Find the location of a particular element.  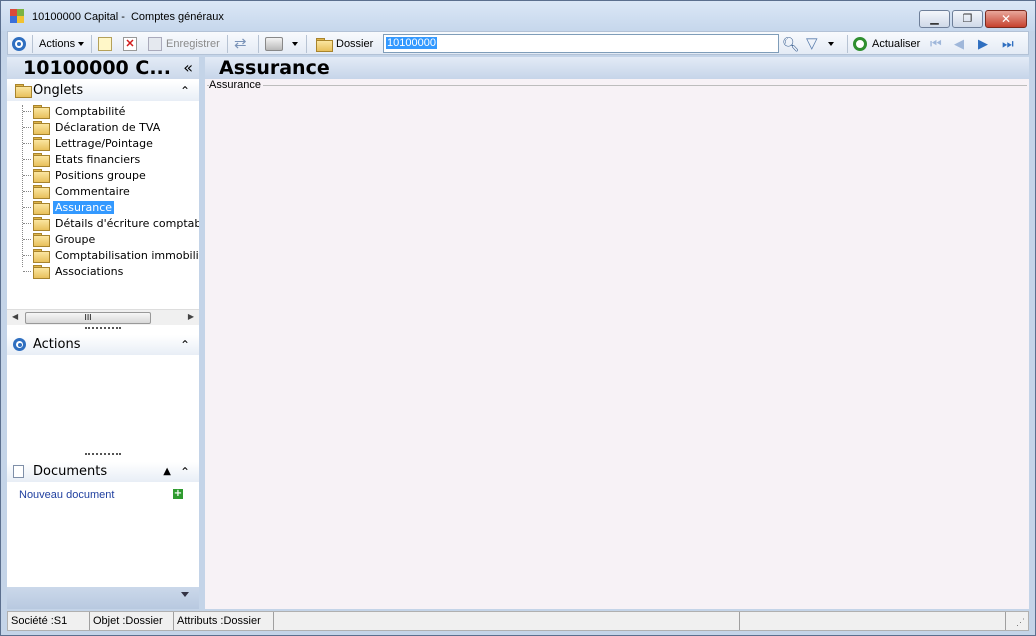

scroll-left-icon: ◀ is located at coordinates (15, 316).